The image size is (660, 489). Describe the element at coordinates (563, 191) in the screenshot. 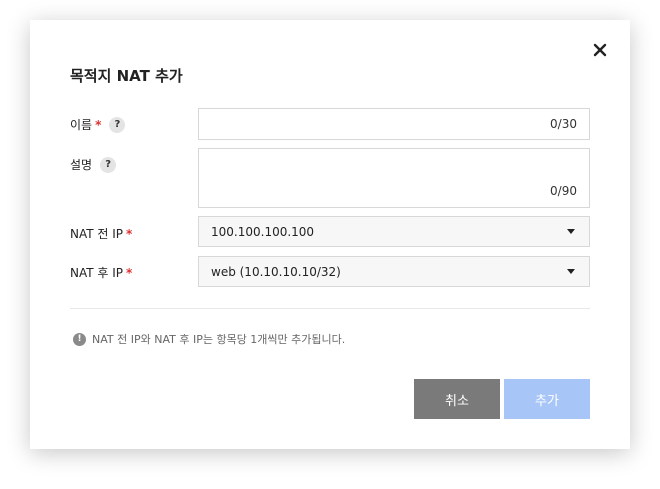

I see `description-char-counter: 0/90` at that location.